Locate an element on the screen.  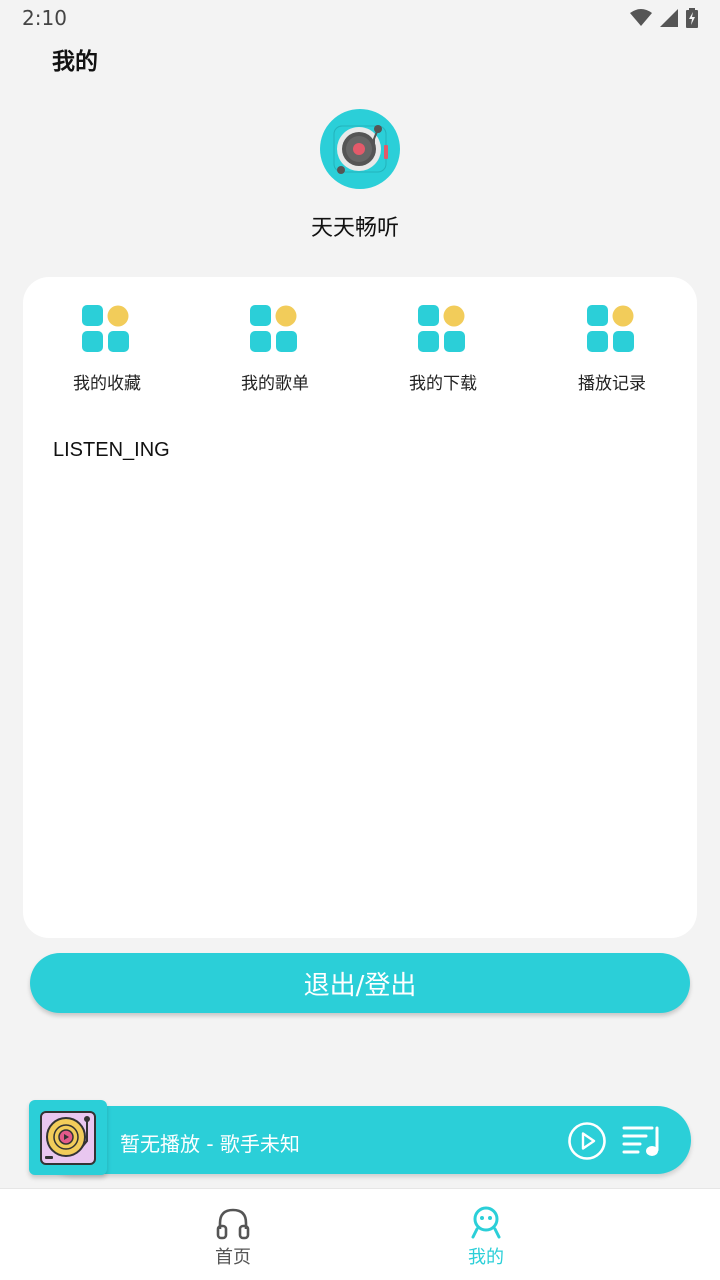
battery-charging-icon is located at coordinates (692, 18).